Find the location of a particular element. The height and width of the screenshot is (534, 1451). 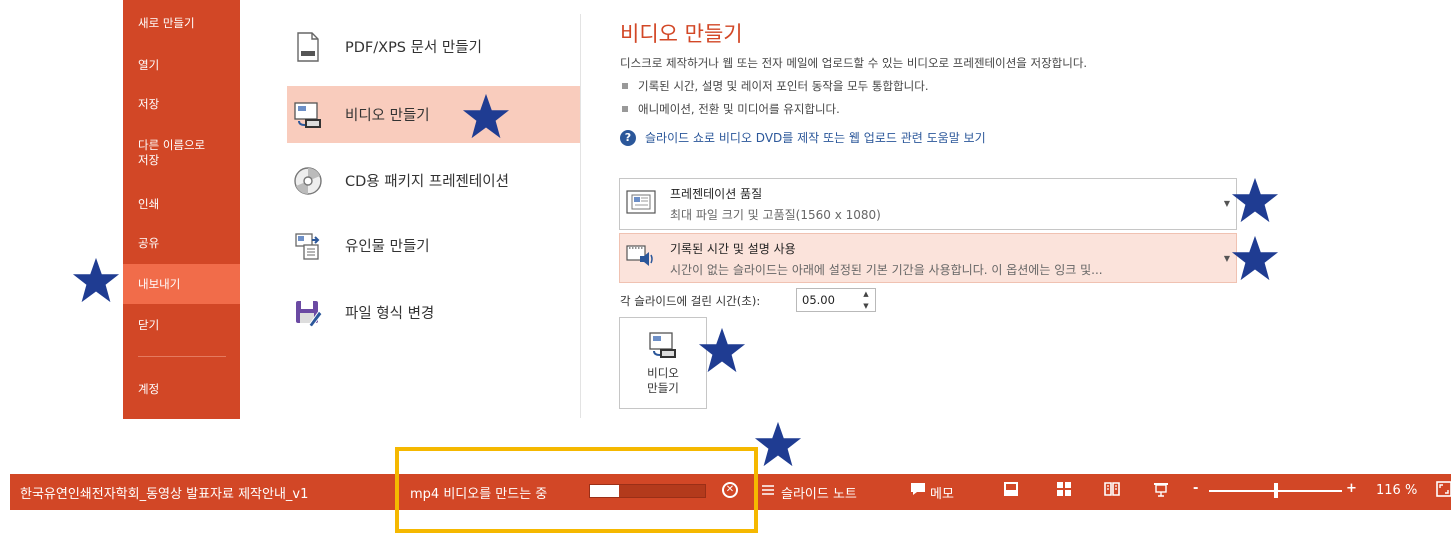

create-video-button: 비디오 만들기 is located at coordinates (663, 363).